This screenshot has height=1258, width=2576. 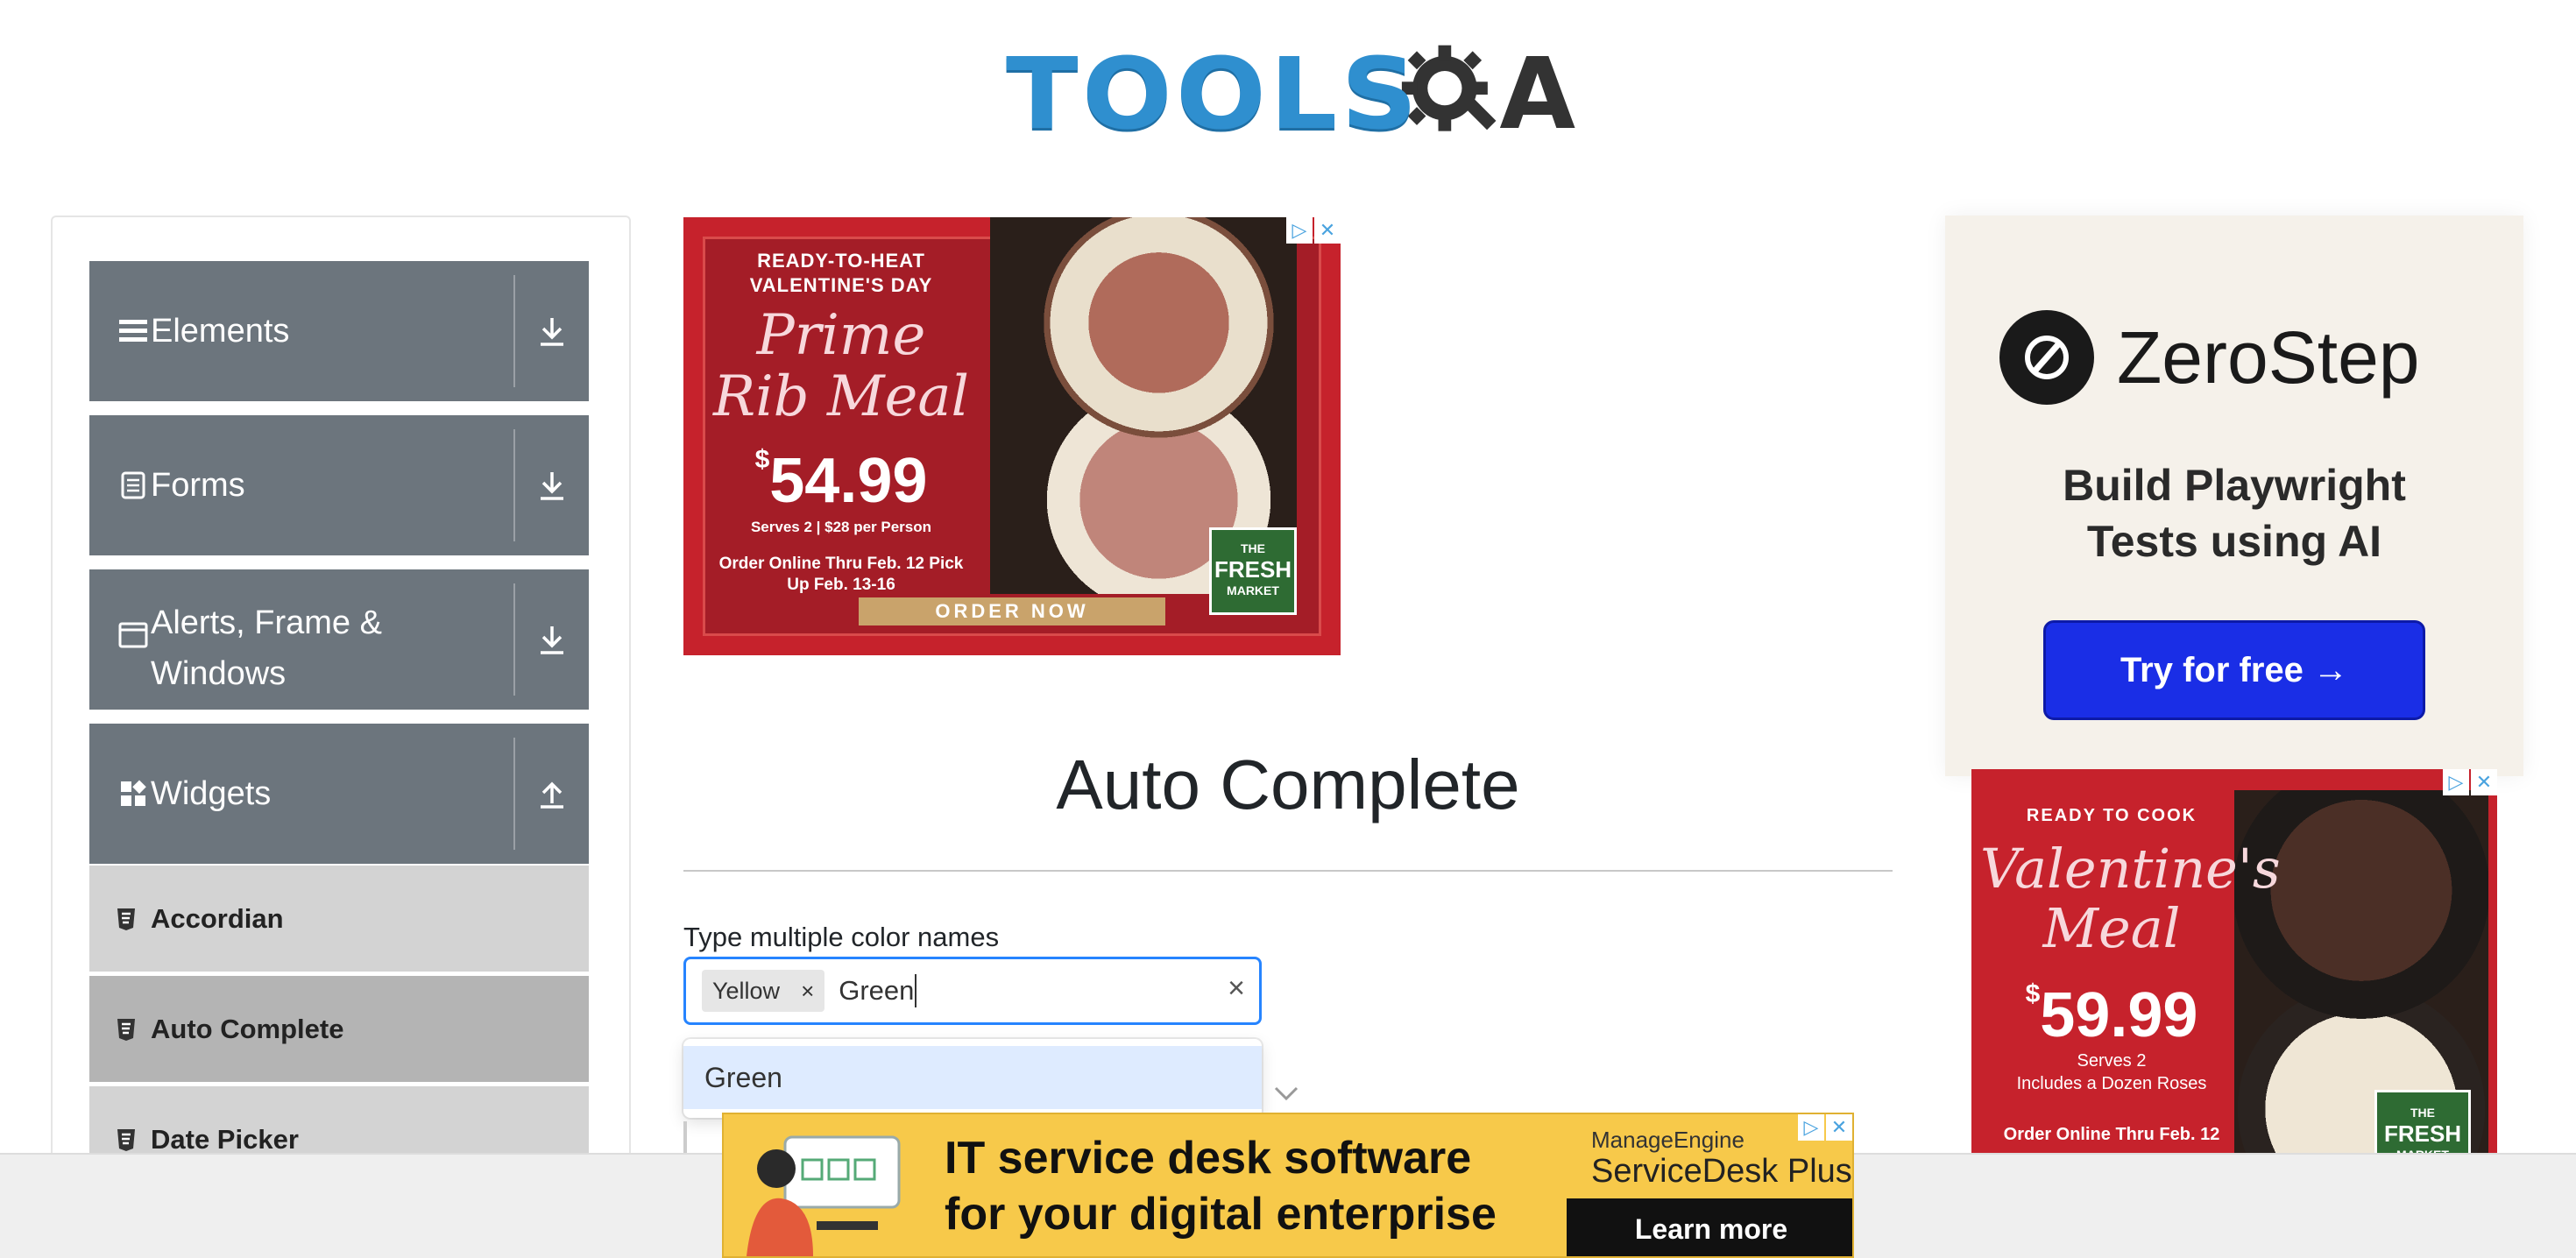 What do you see at coordinates (841, 273) in the screenshot?
I see `ad-kicker: READY-TO-HEAT VALENTINE'S DAY` at bounding box center [841, 273].